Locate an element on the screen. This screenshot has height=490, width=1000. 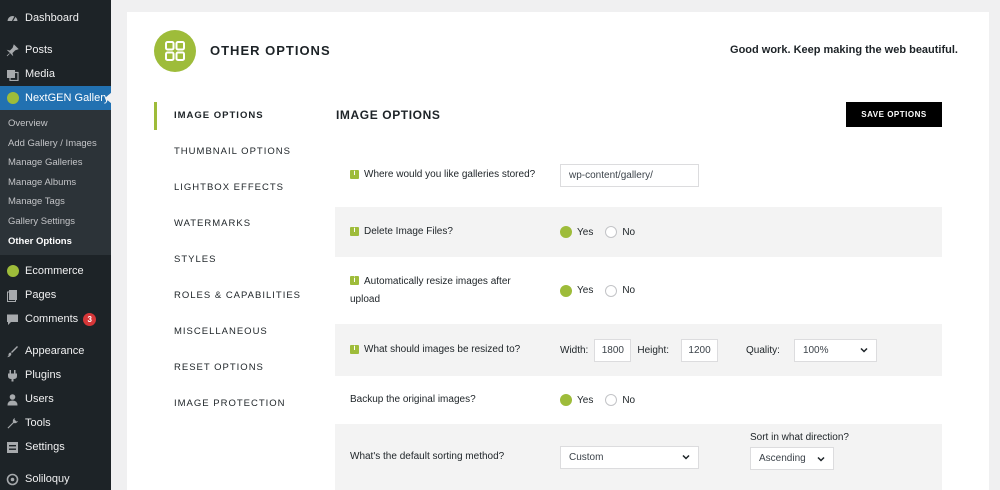
page-title: OTHER OPTIONS is located at coordinates (270, 50).